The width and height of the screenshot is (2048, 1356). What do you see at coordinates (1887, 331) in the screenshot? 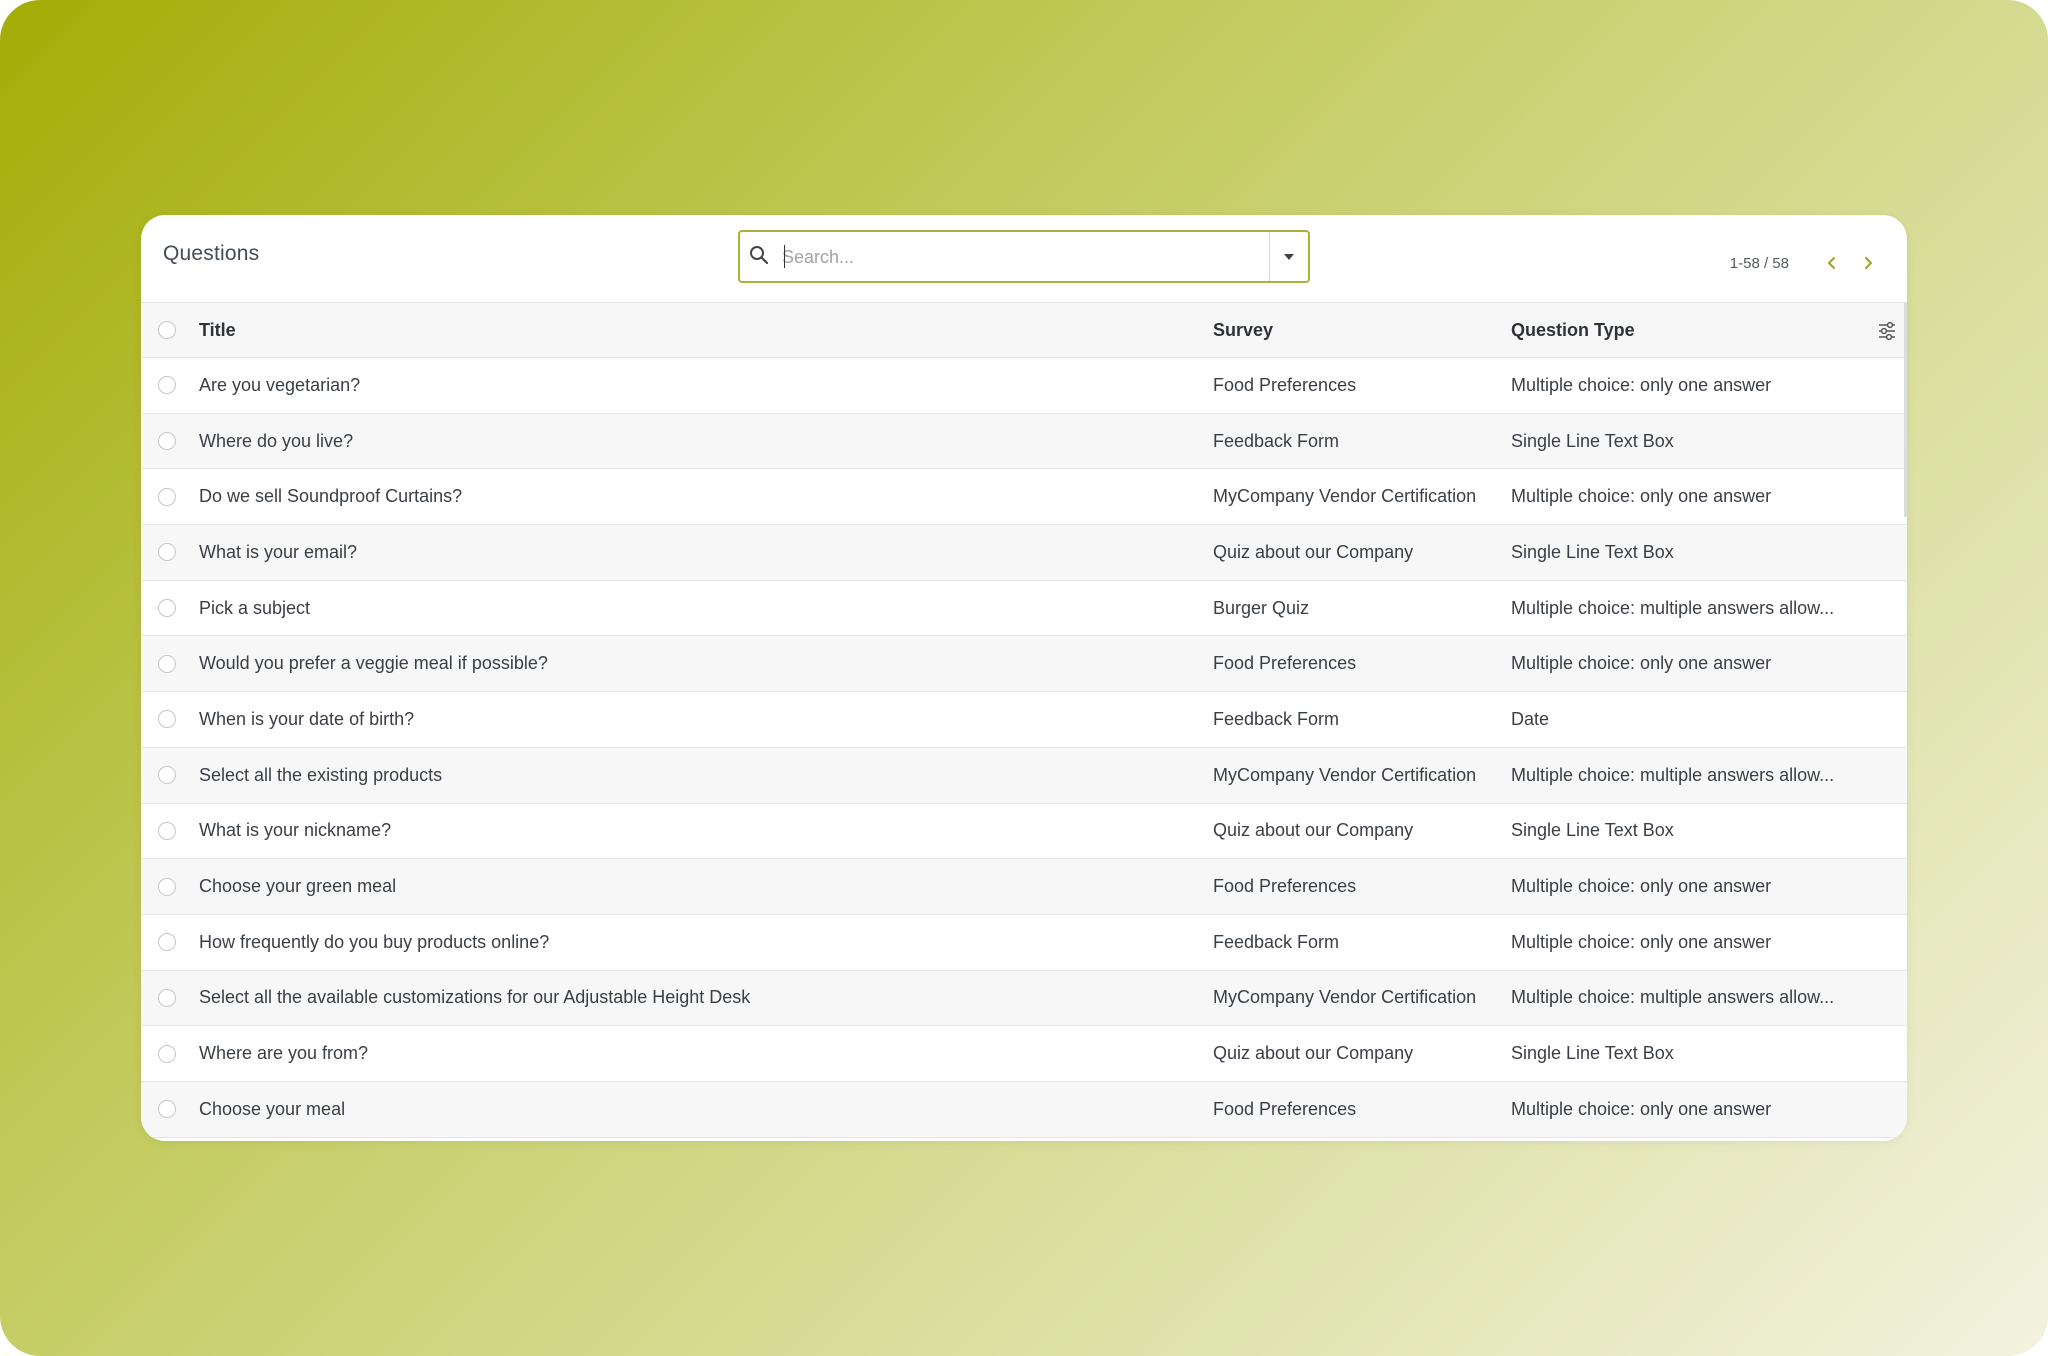
I see `sliders-icon` at bounding box center [1887, 331].